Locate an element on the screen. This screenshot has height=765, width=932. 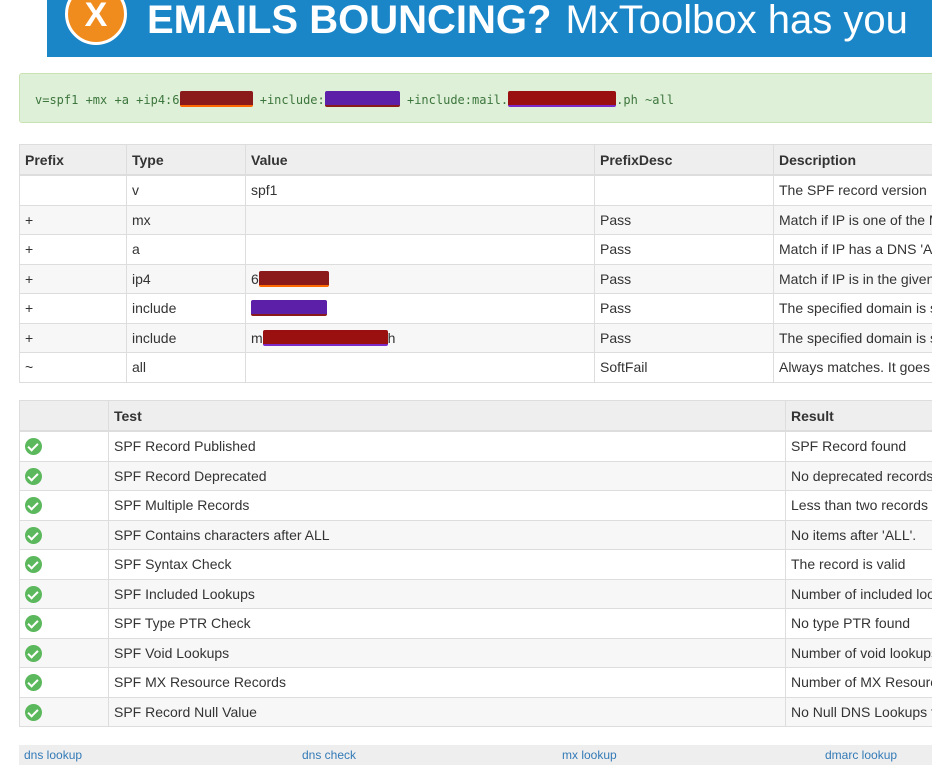
link-dns-lookup: dns lookup is located at coordinates (53, 755).